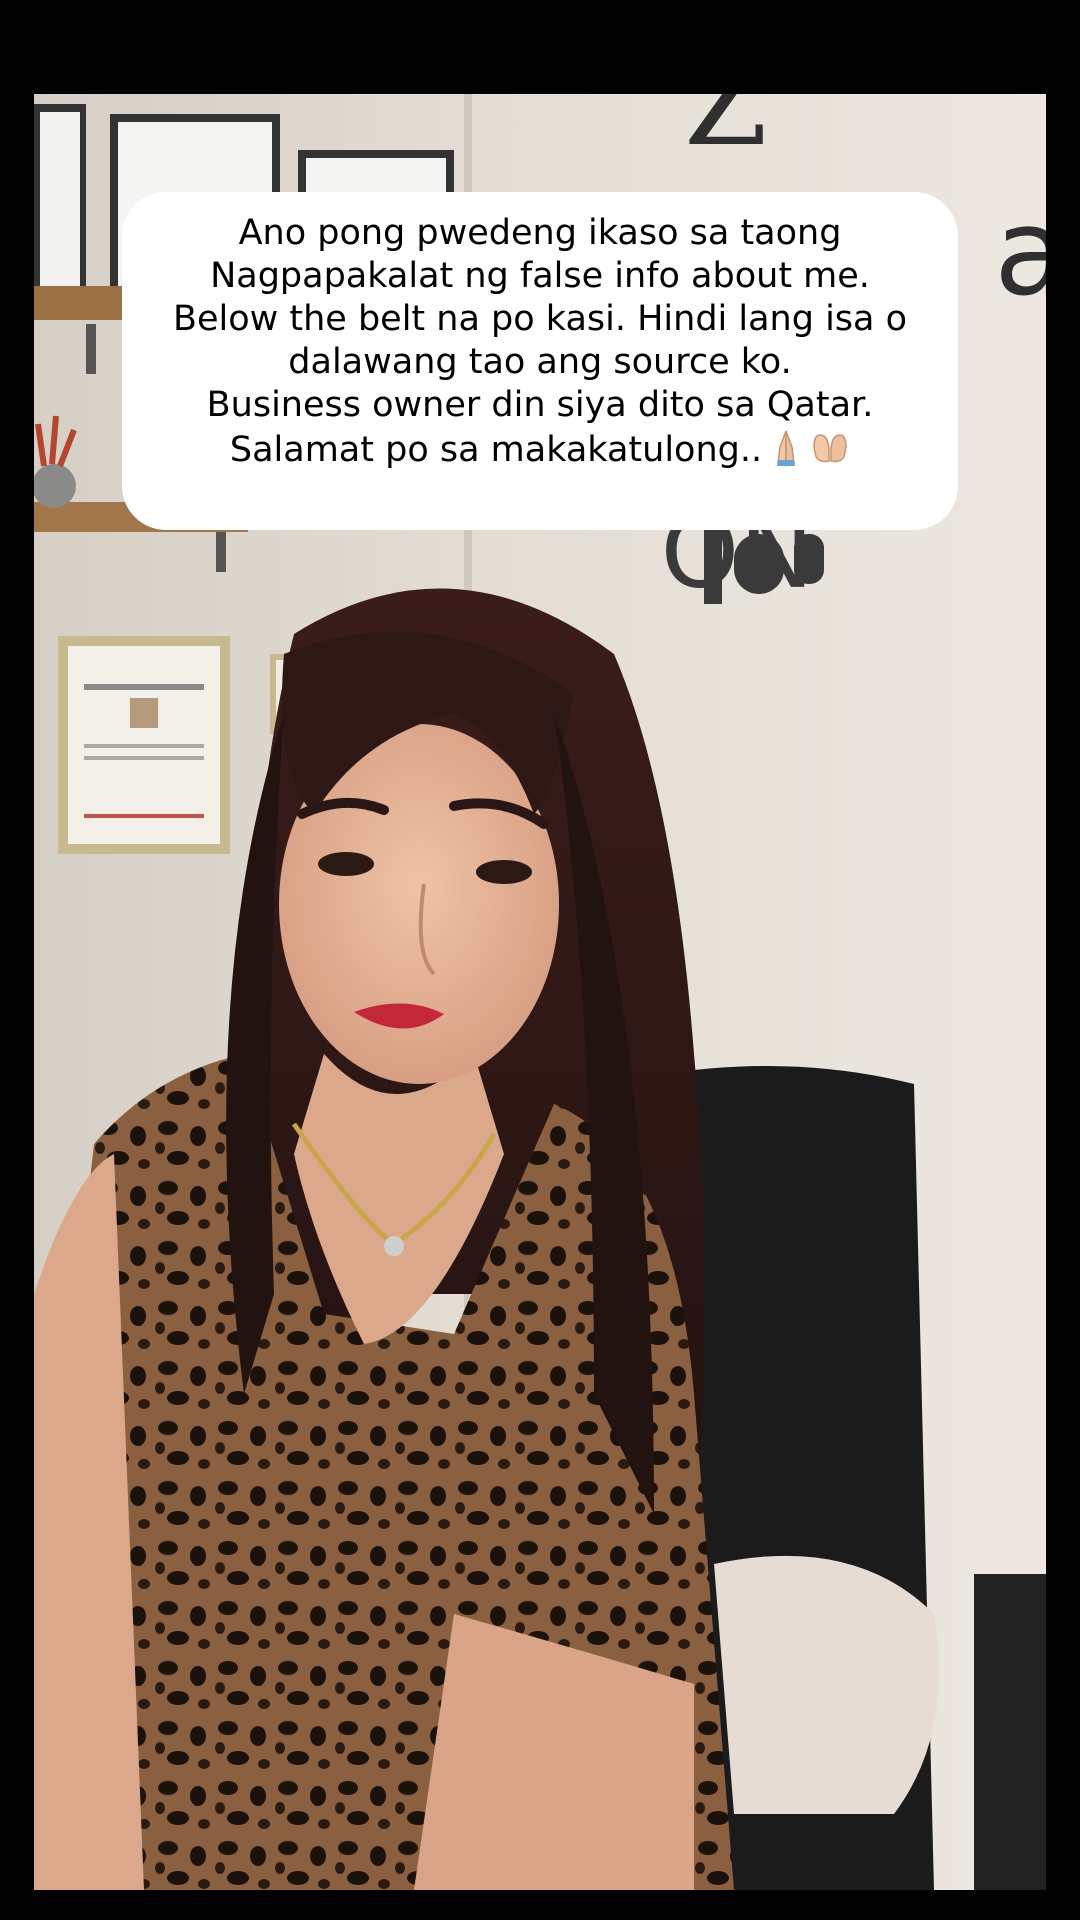 Image resolution: width=1080 pixels, height=1920 pixels. I want to click on svg-text: Z, so click(725, 133).